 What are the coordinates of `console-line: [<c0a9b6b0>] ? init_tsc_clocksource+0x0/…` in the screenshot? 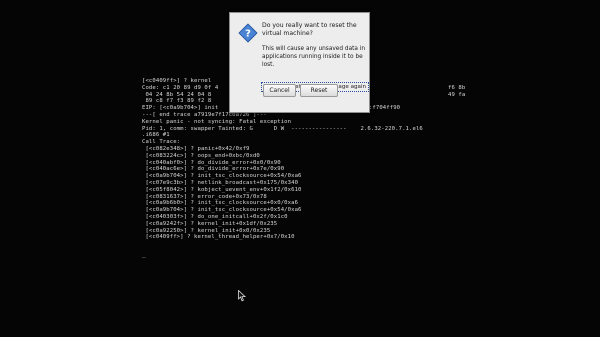 It's located at (220, 203).